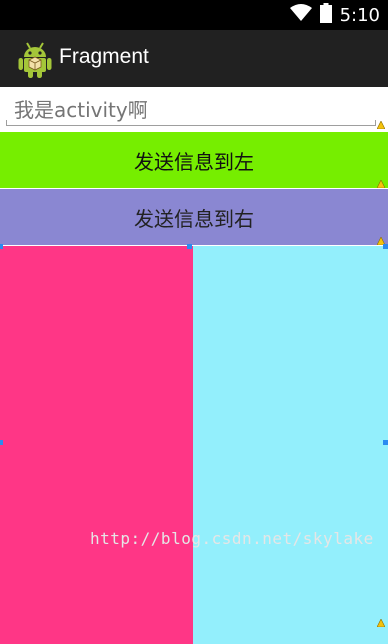 The image size is (388, 644). Describe the element at coordinates (194, 217) in the screenshot. I see `send-to-right-button: 发送信息到右` at that location.